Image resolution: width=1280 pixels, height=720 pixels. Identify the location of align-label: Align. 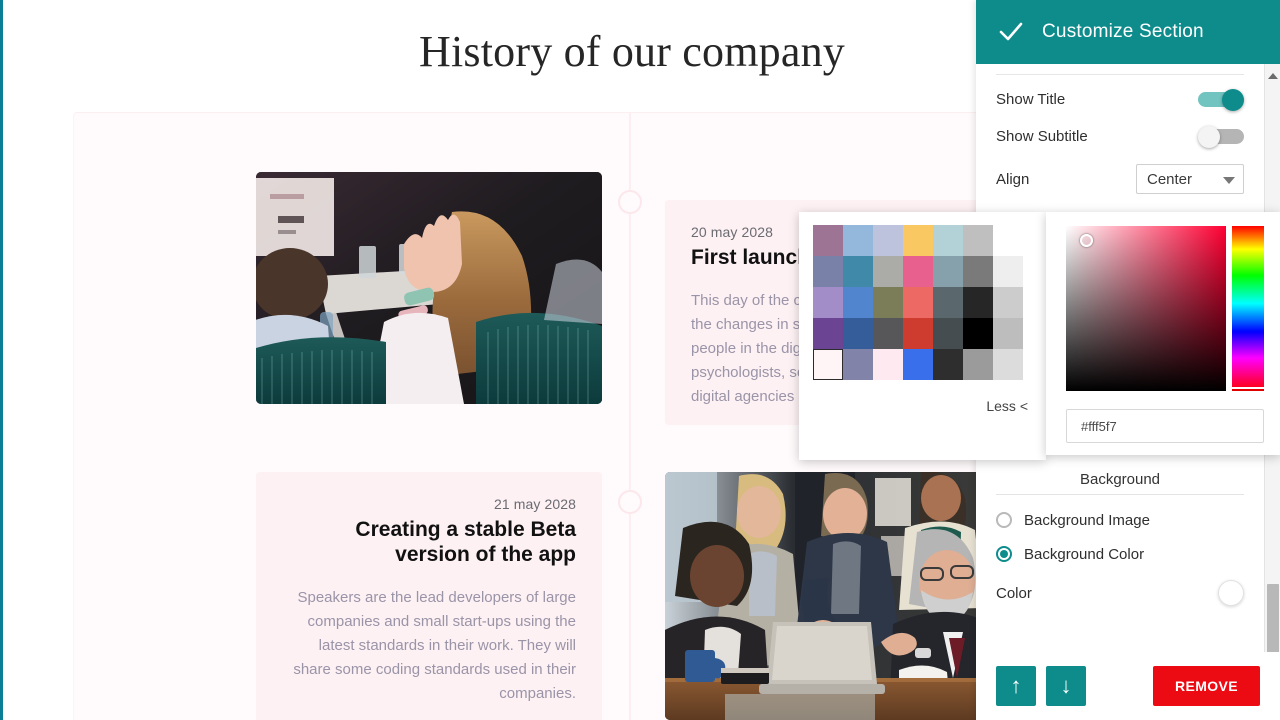
(1013, 179).